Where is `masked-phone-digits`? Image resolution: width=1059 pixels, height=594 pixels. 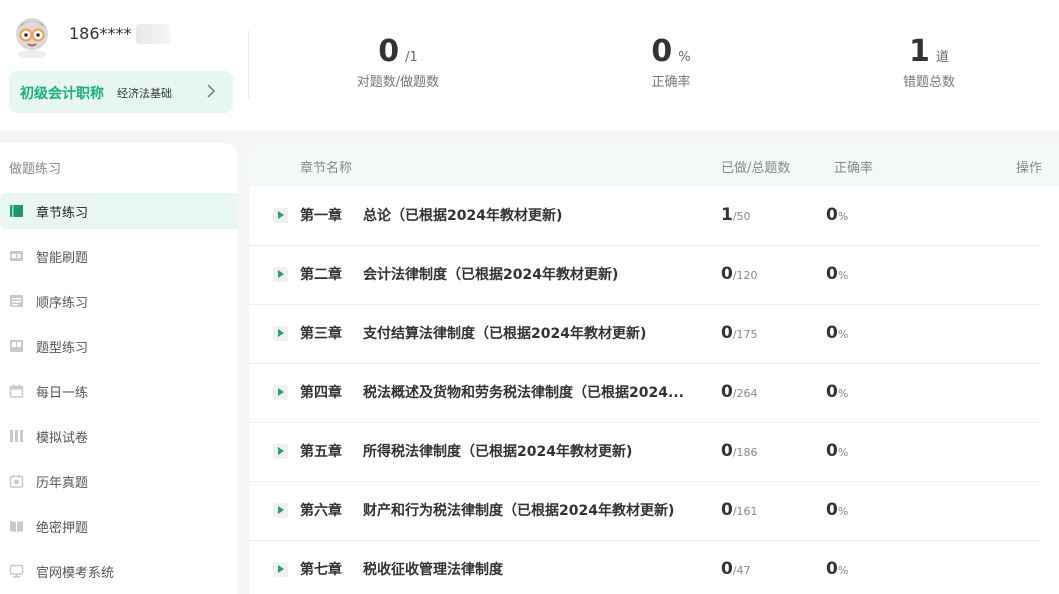
masked-phone-digits is located at coordinates (153, 34).